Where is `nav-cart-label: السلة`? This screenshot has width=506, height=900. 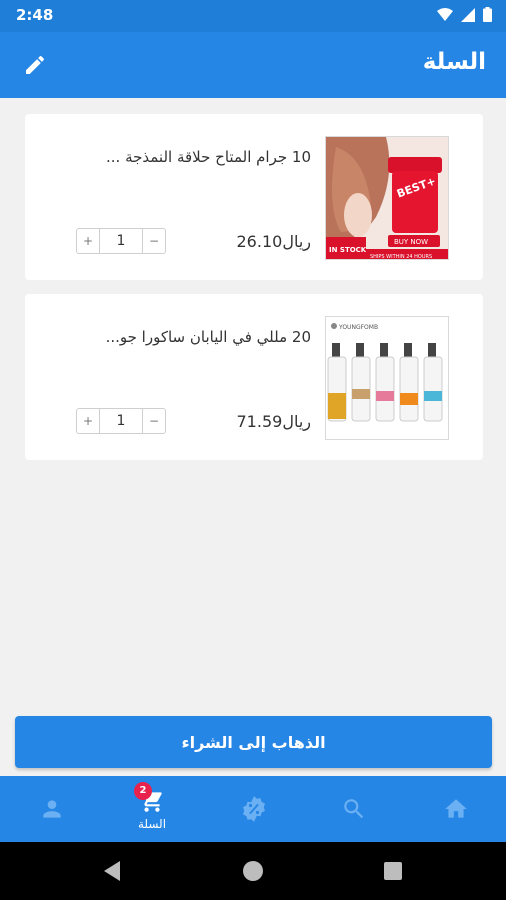
nav-cart-label: السلة is located at coordinates (152, 823).